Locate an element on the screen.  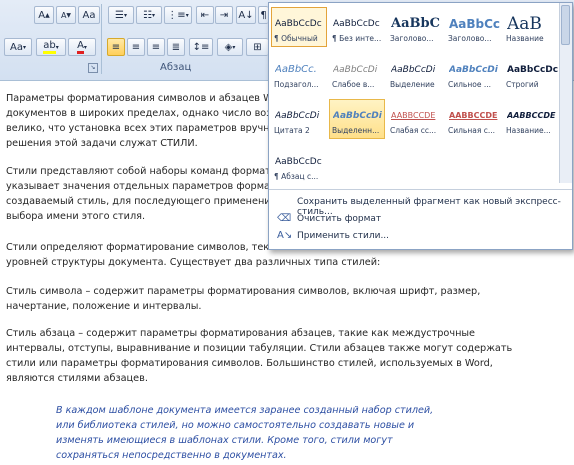
bullets-list-button: ☰ ▾ is located at coordinates (121, 15).